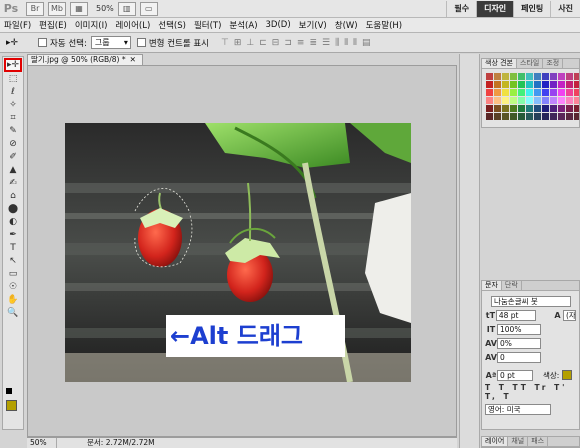  I want to click on swatch-grid, so click(530, 96).